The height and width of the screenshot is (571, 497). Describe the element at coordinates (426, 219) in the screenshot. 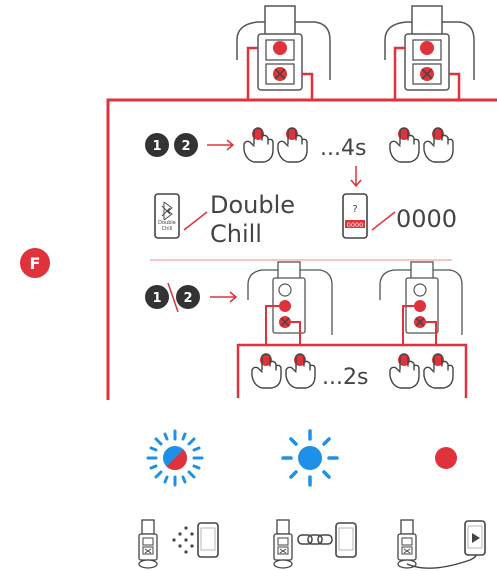

I see `pin-code: 0000` at that location.